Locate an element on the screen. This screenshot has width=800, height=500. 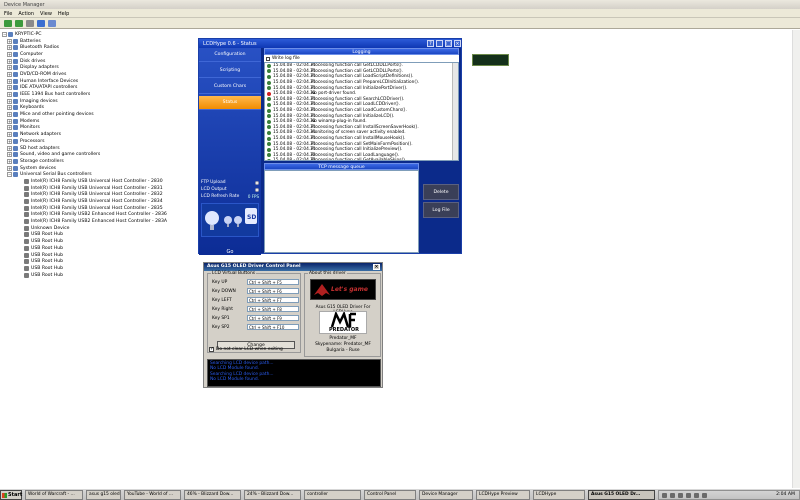
minimize-icon: _ is located at coordinates (439, 43).